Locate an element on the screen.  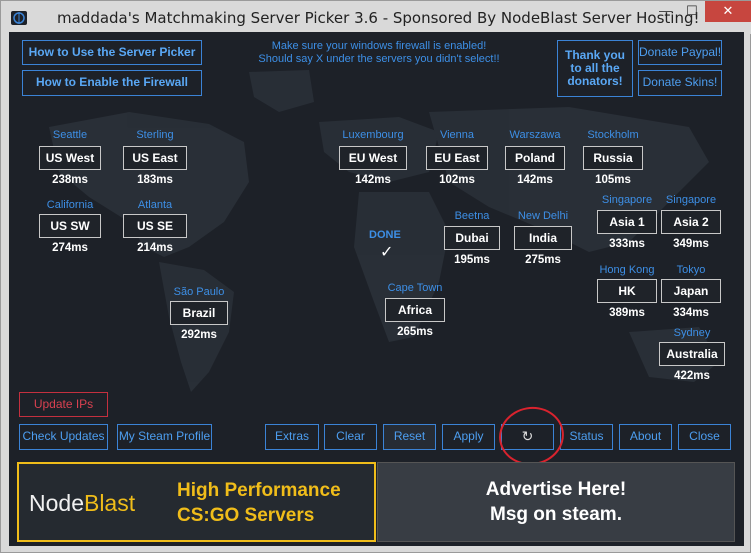
server-button-dubai: Dubai is located at coordinates (472, 238).